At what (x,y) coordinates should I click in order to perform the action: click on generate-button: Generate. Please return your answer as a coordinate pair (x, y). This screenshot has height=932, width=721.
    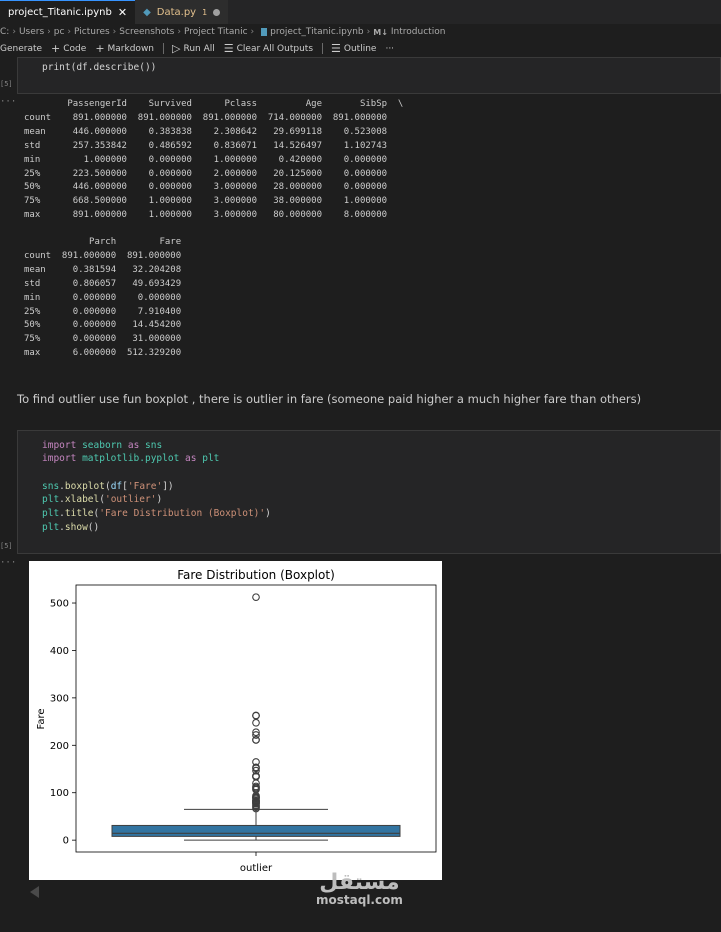
    Looking at the image, I should click on (21, 49).